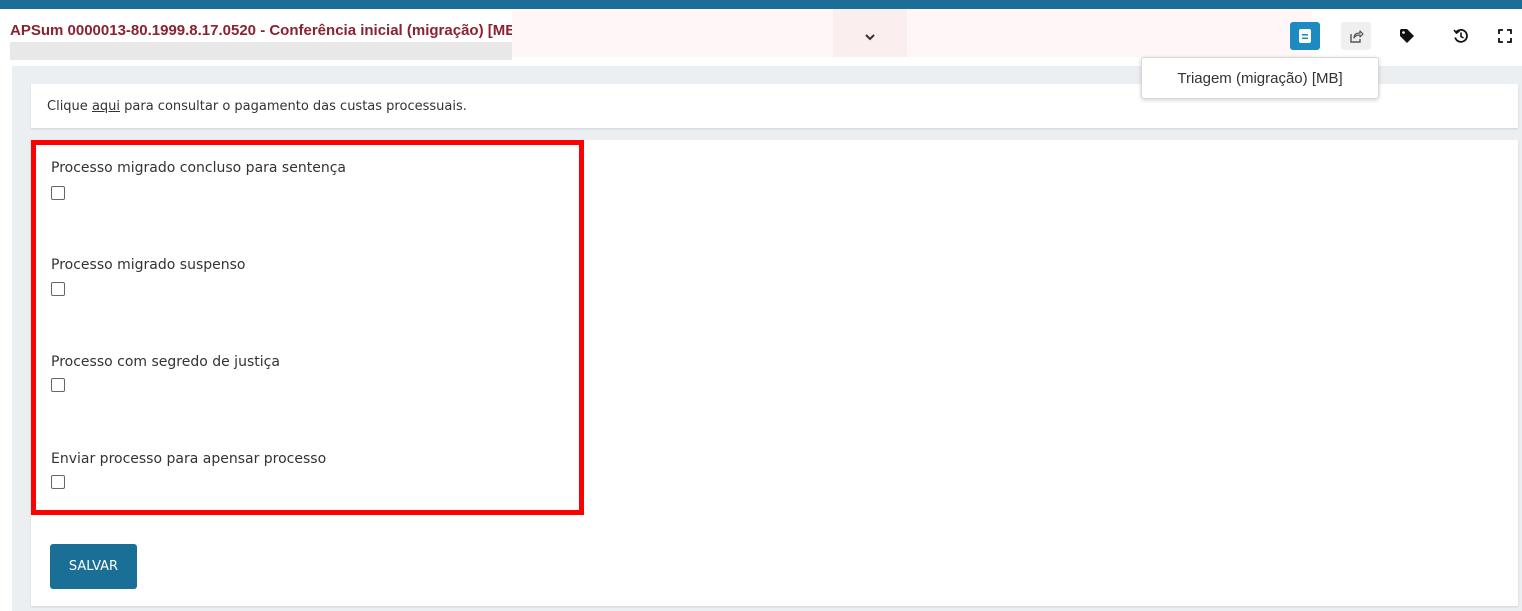 The height and width of the screenshot is (611, 1522). What do you see at coordinates (1260, 78) in the screenshot?
I see `tooltip: Triagem (migração) [MB]` at bounding box center [1260, 78].